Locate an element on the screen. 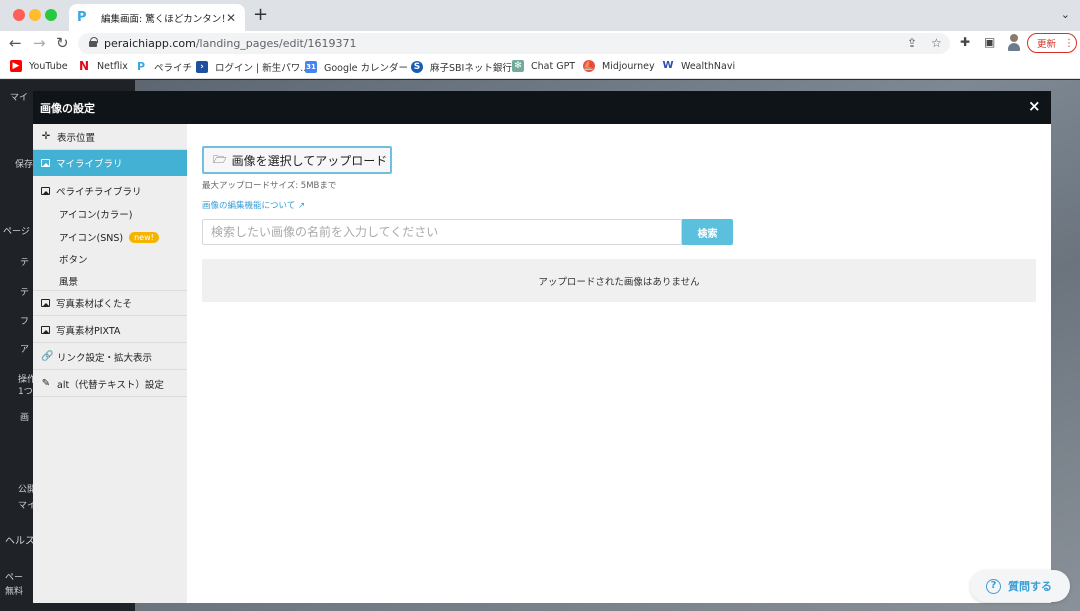  bookmark-label: 麻子SBIネット銀行 is located at coordinates (471, 68).